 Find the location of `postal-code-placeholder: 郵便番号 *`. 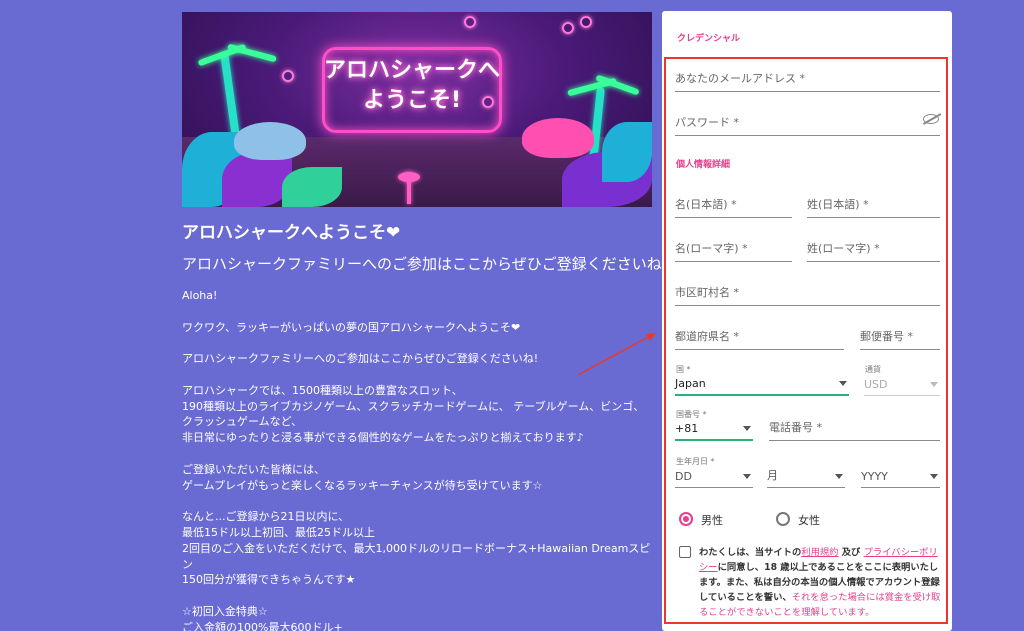

postal-code-placeholder: 郵便番号 * is located at coordinates (886, 336).